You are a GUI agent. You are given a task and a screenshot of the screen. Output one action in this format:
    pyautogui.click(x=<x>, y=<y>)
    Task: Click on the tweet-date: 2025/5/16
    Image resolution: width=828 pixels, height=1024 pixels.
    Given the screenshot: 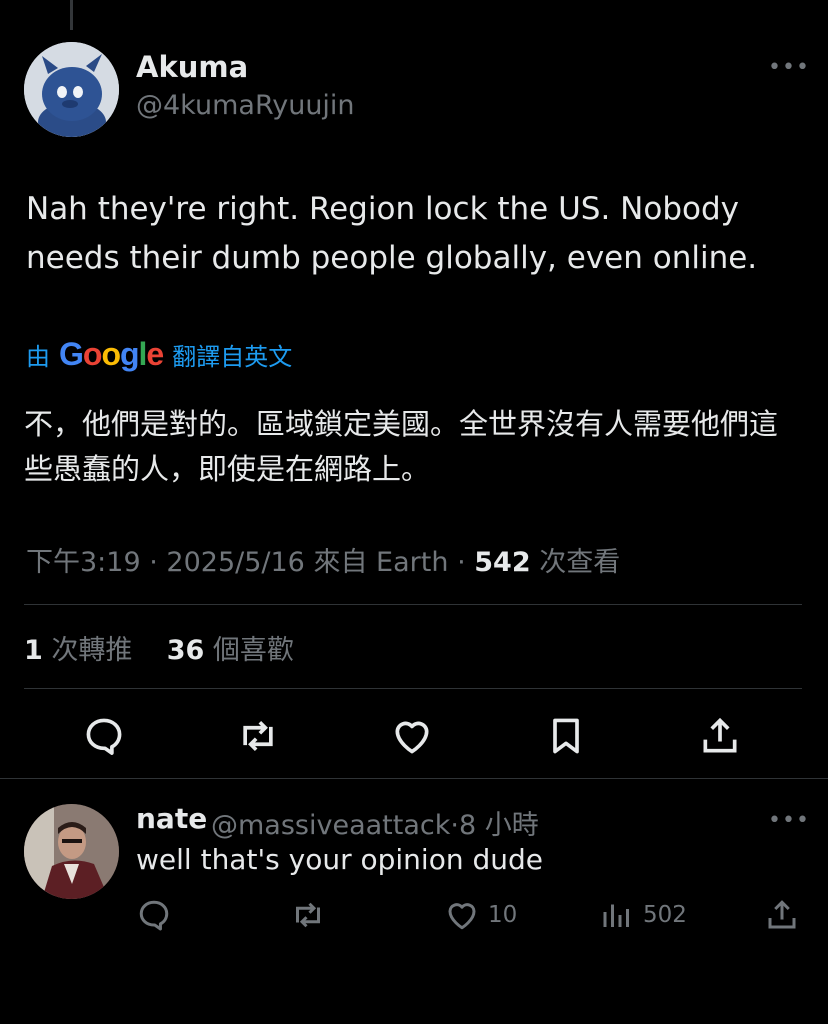 What is the action you would take?
    pyautogui.click(x=235, y=562)
    